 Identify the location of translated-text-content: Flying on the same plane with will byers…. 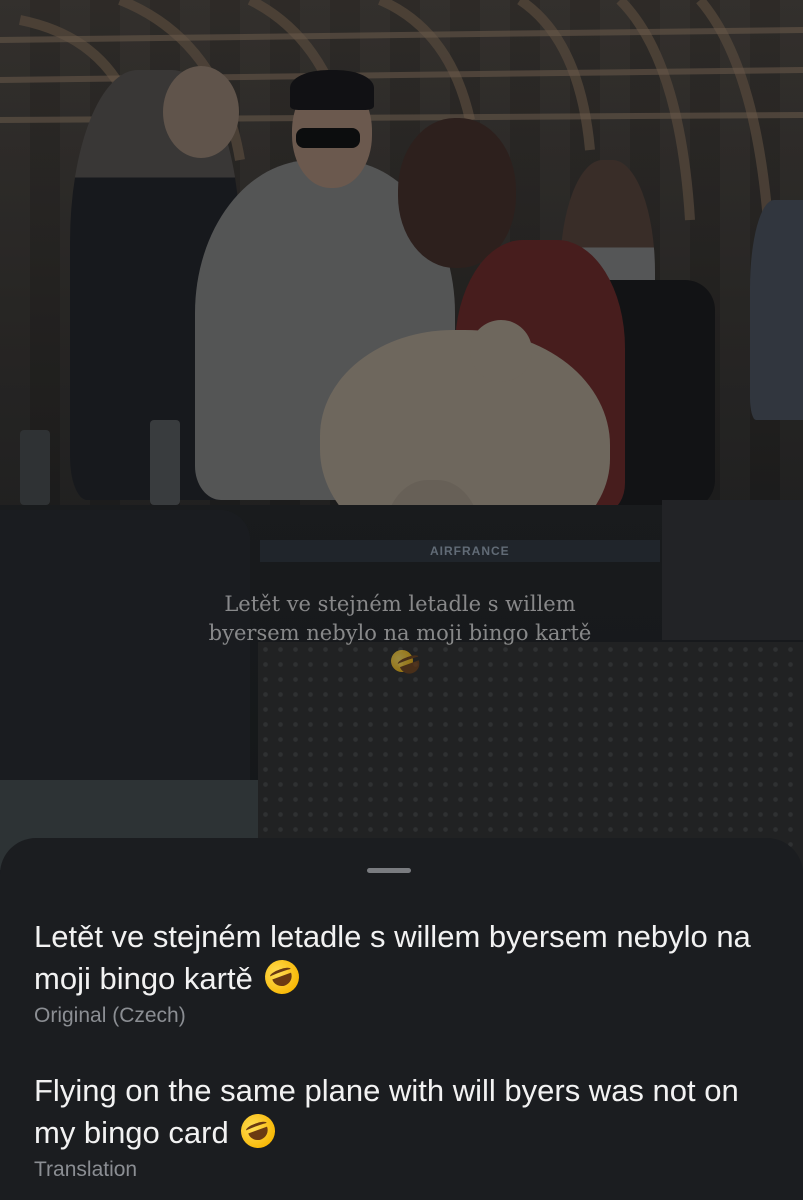
(386, 1111).